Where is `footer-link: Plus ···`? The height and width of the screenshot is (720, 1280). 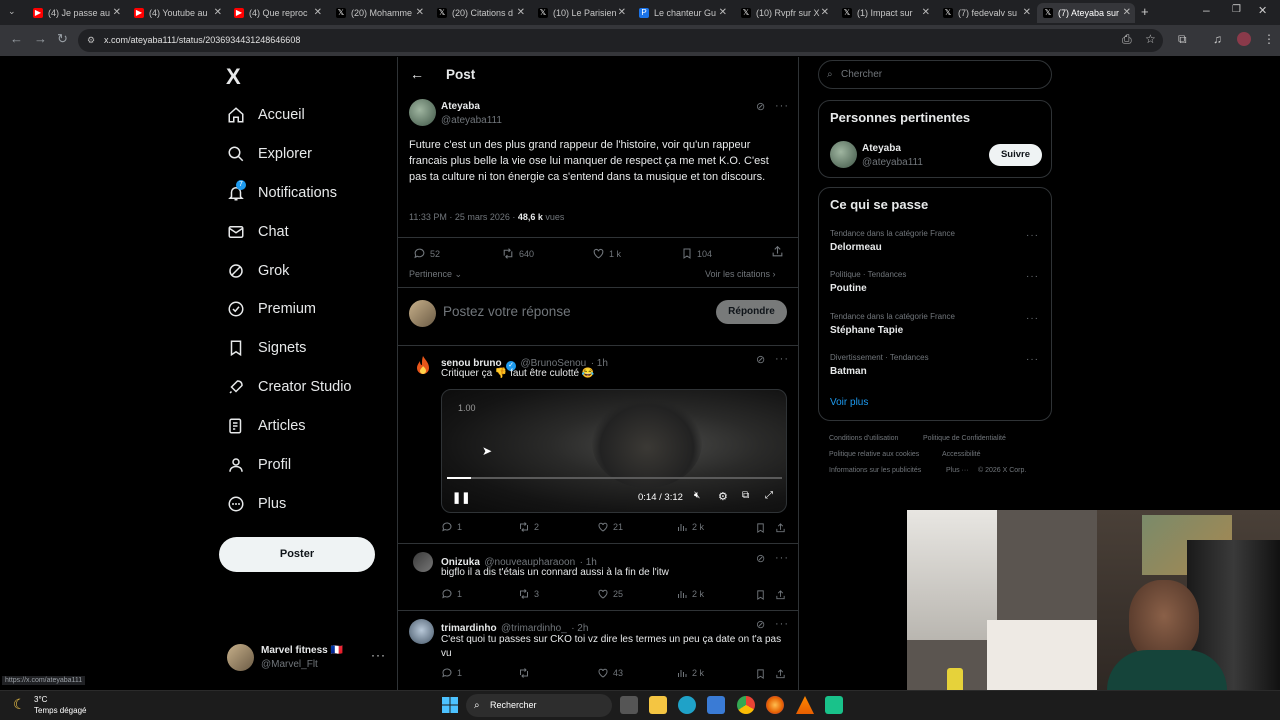 footer-link: Plus ··· is located at coordinates (957, 470).